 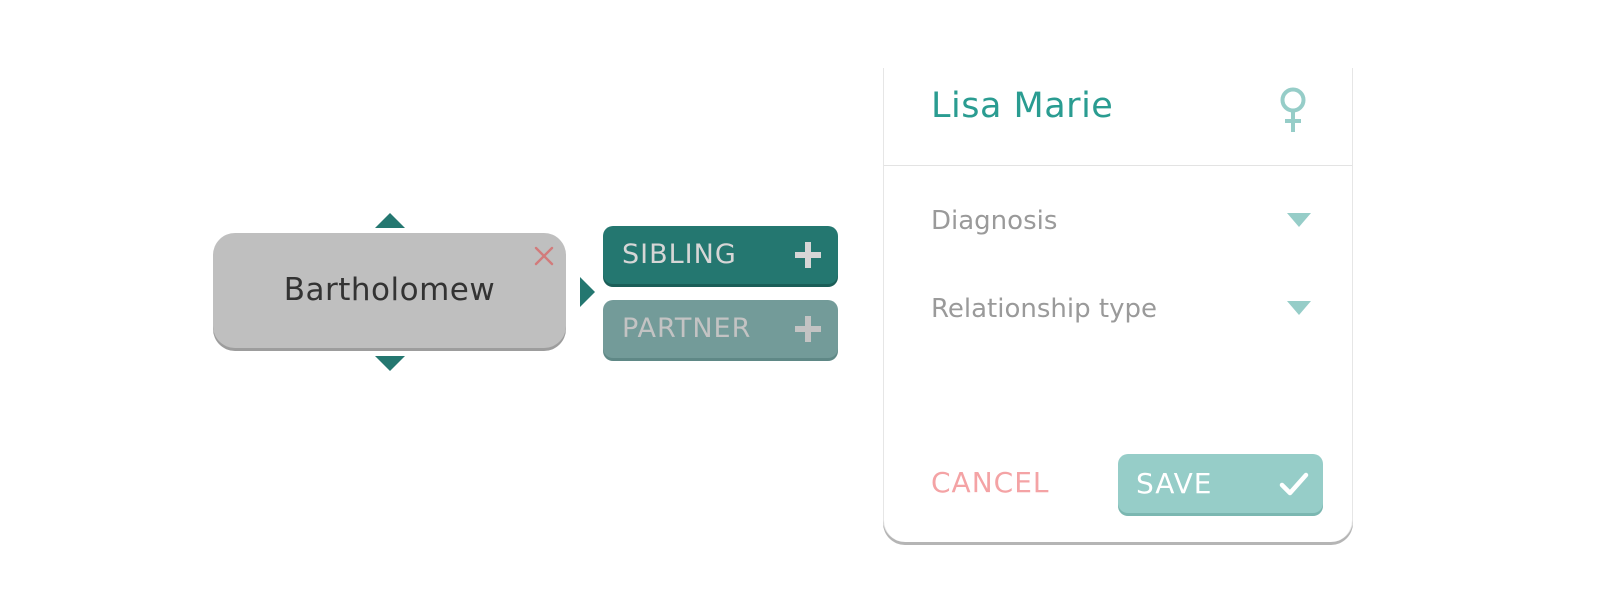 I want to click on female-symbol-icon, so click(x=1293, y=110).